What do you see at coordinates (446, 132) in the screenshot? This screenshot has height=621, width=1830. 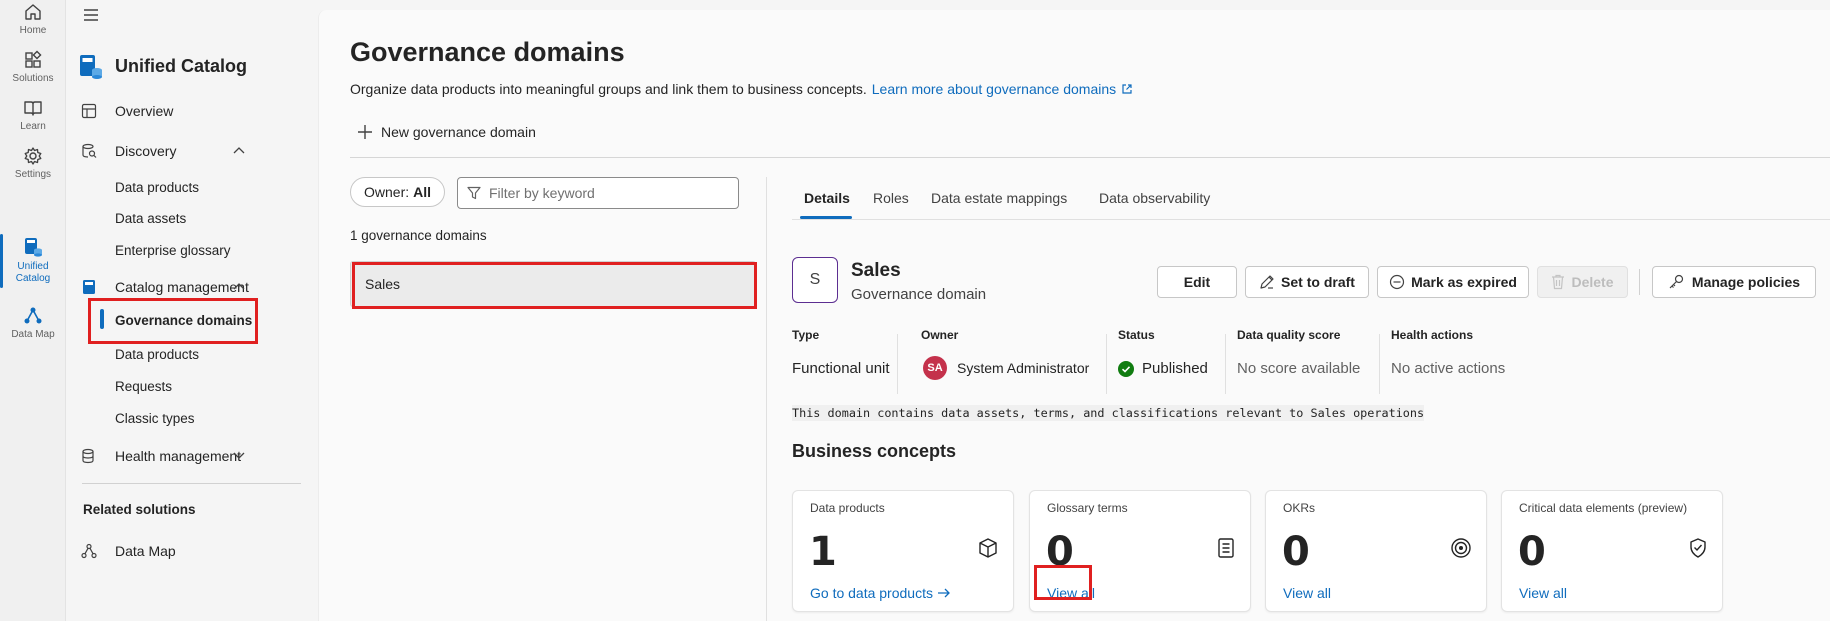 I see `new-governance-domain-button: New governance domain` at bounding box center [446, 132].